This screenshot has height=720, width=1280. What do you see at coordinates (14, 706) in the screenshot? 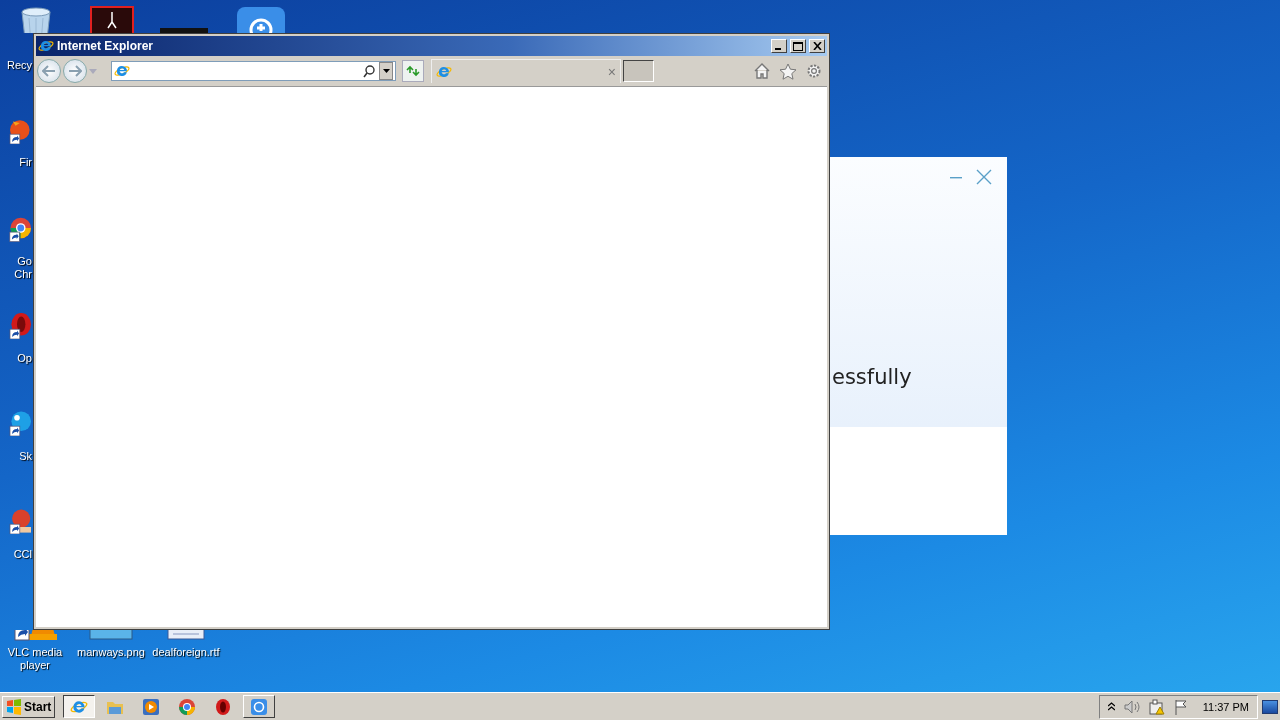
I see `windows-logo-icon` at bounding box center [14, 706].